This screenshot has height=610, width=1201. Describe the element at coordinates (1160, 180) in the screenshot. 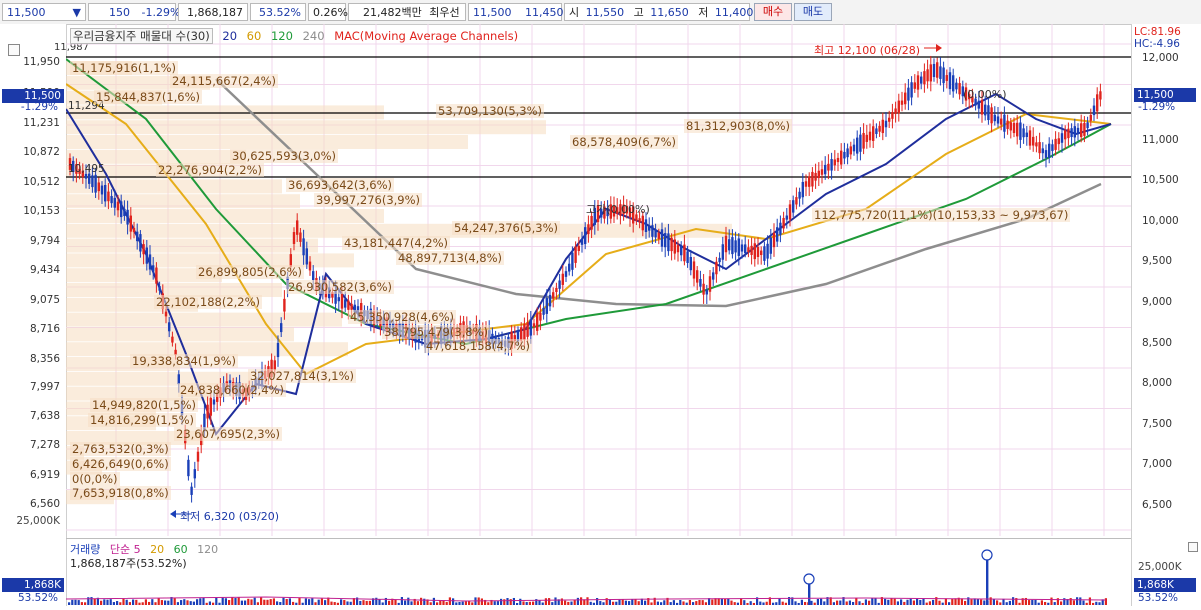

I see `right-axis-tick: 10,500` at that location.